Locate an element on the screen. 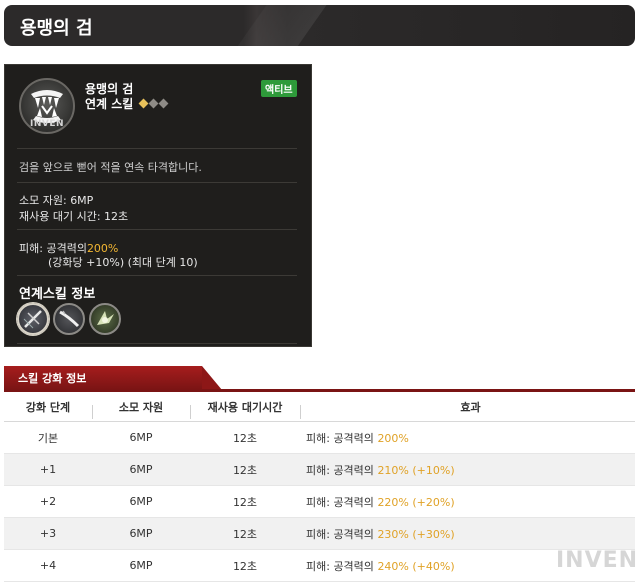  burst-icon is located at coordinates (105, 318).